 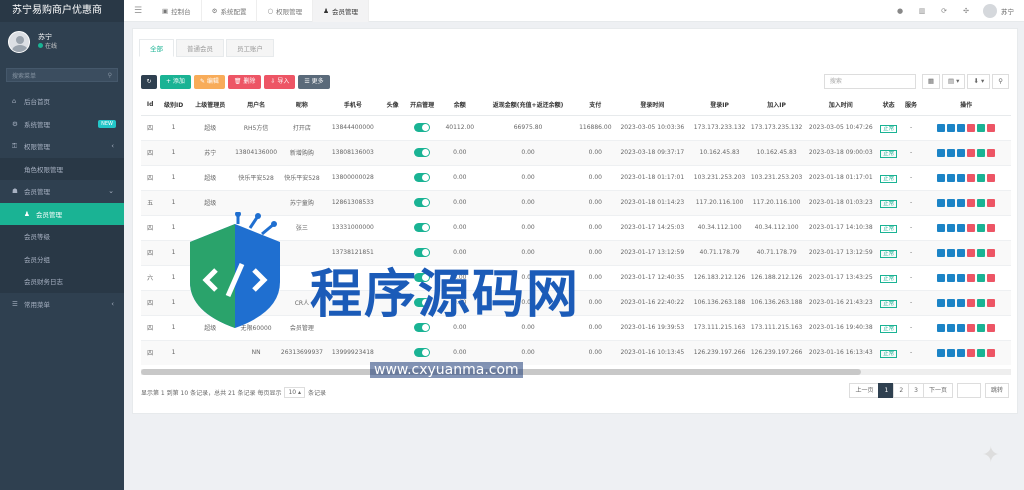 I want to click on page-button-3: 3, so click(x=916, y=390).